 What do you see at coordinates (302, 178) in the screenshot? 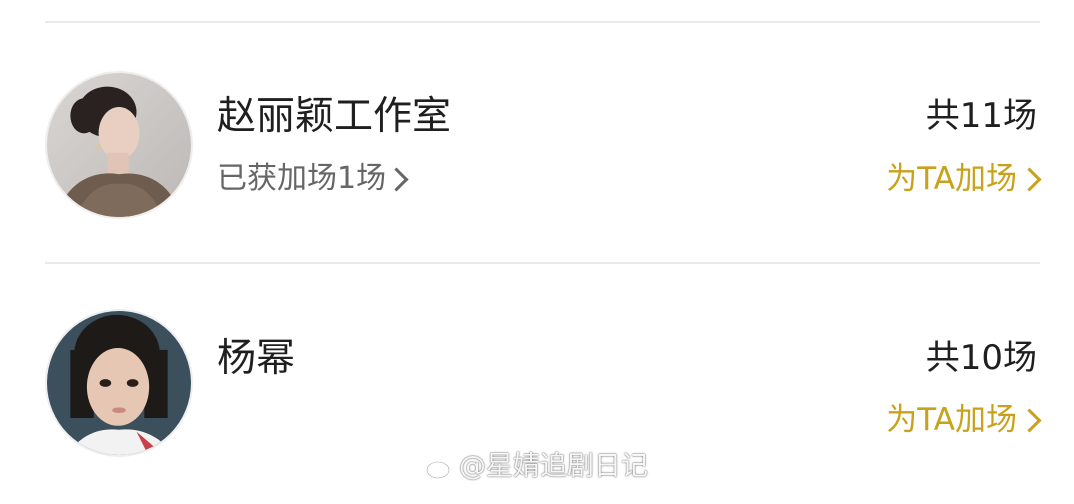
I see `bonus-label: 已获加场1场` at bounding box center [302, 178].